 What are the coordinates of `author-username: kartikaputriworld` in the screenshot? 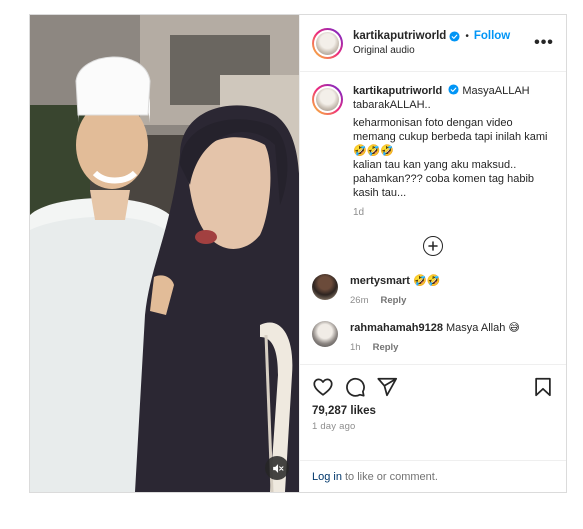 It's located at (399, 36).